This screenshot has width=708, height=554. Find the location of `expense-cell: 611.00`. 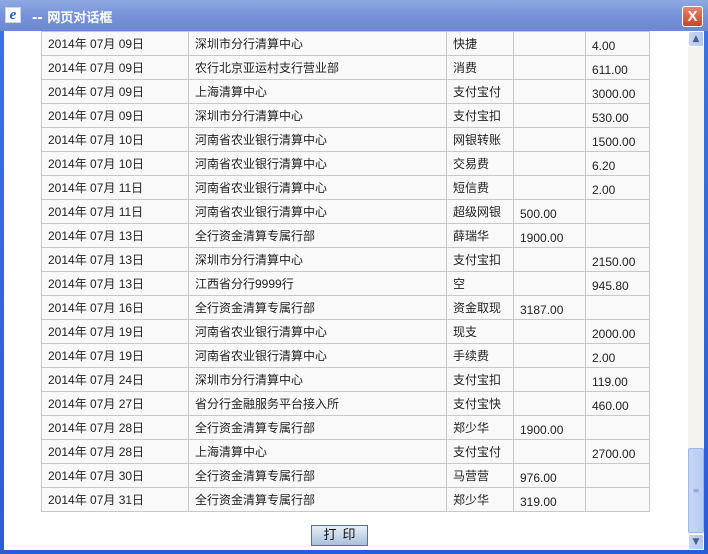

expense-cell: 611.00 is located at coordinates (617, 67).